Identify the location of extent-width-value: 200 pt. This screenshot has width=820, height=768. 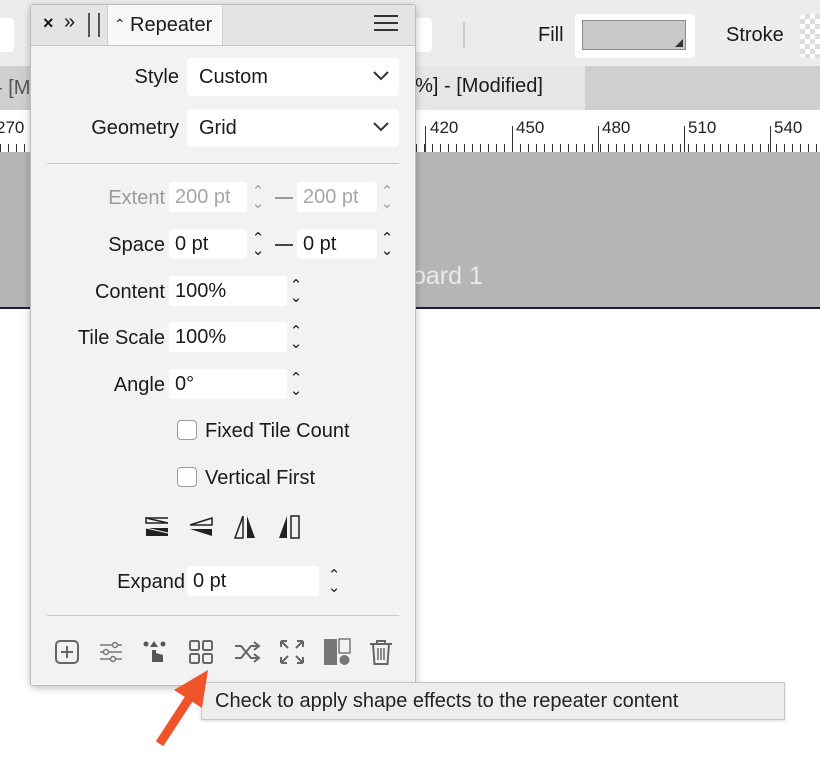
(203, 197).